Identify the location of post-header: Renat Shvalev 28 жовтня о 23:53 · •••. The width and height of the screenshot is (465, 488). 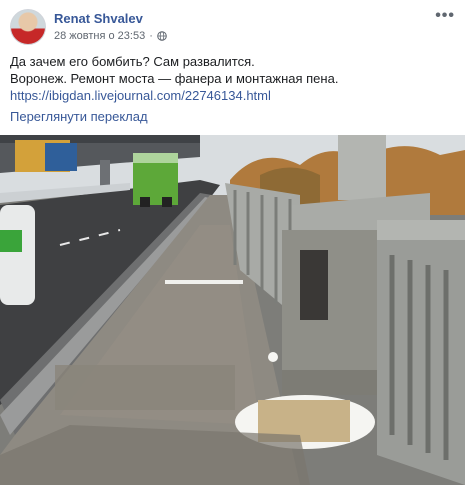
(232, 27).